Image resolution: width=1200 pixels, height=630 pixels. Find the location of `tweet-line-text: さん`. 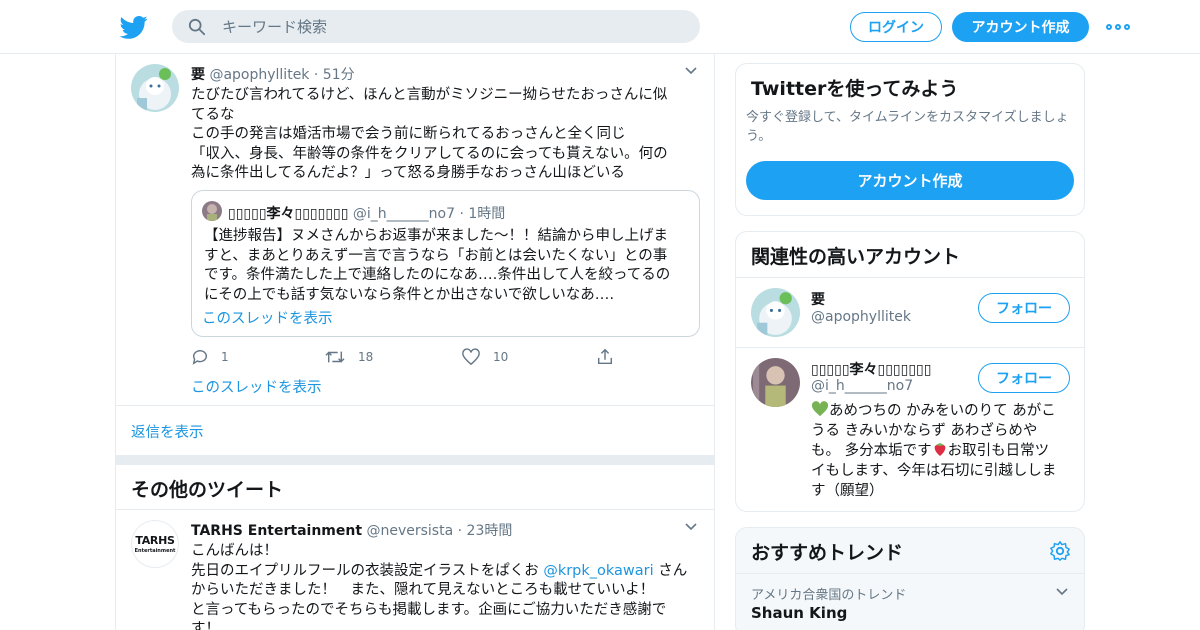

tweet-line-text: さん is located at coordinates (670, 570).